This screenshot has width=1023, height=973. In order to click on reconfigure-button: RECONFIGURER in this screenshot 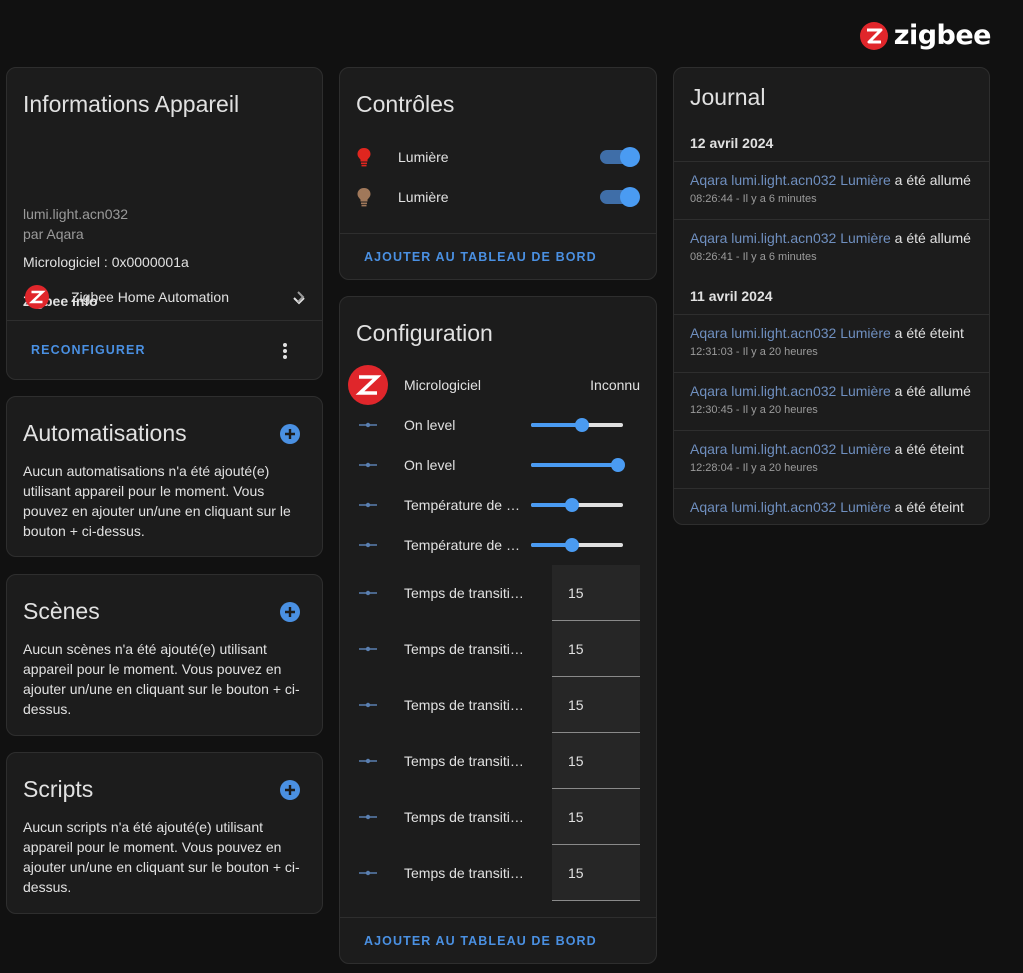, I will do `click(88, 350)`.